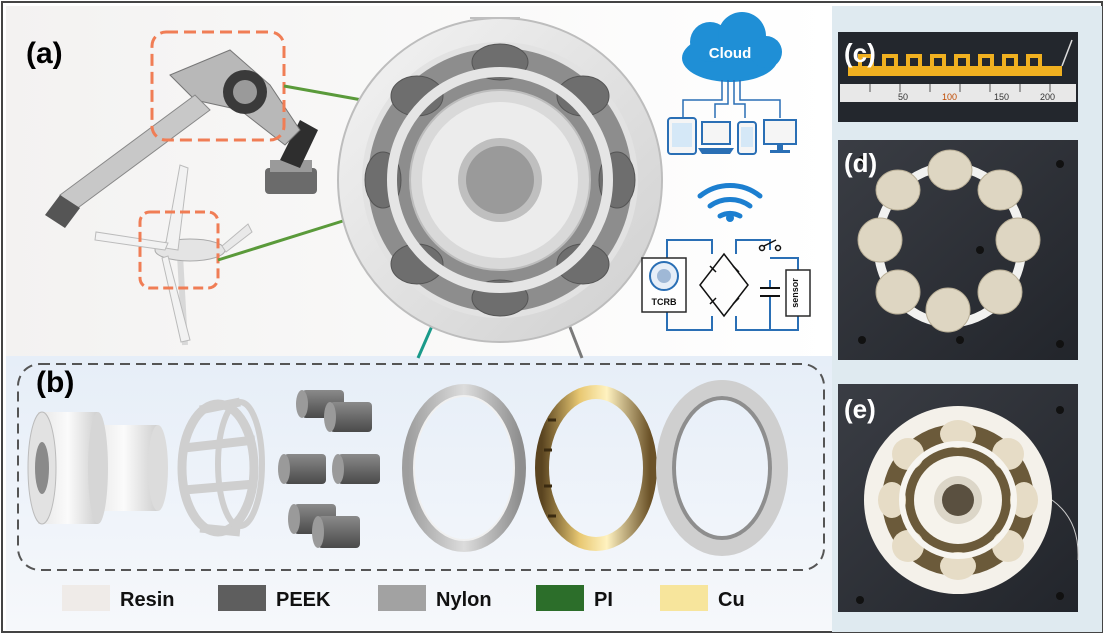 Image resolution: width=1104 pixels, height=634 pixels. Describe the element at coordinates (303, 600) in the screenshot. I see `legend-label-peek: PEEK` at that location.